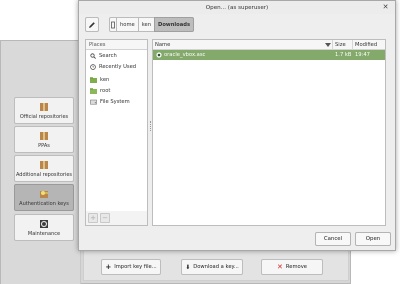  What do you see at coordinates (93, 66) in the screenshot?
I see `clock-icon` at bounding box center [93, 66].